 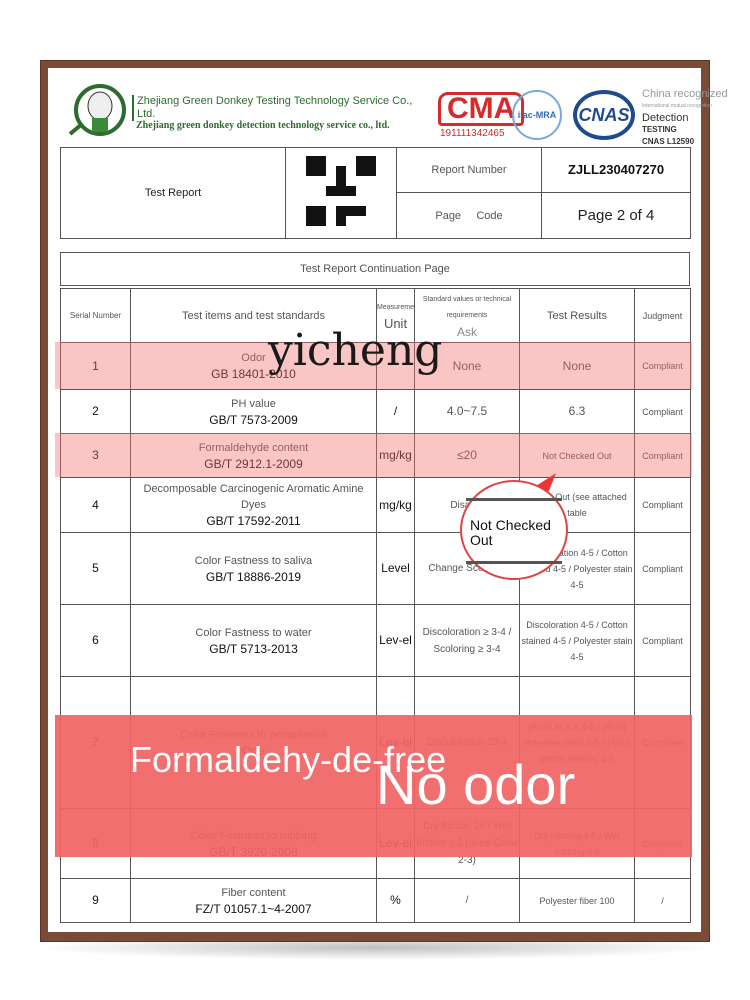 I want to click on test-result: 6.3, so click(x=577, y=411).